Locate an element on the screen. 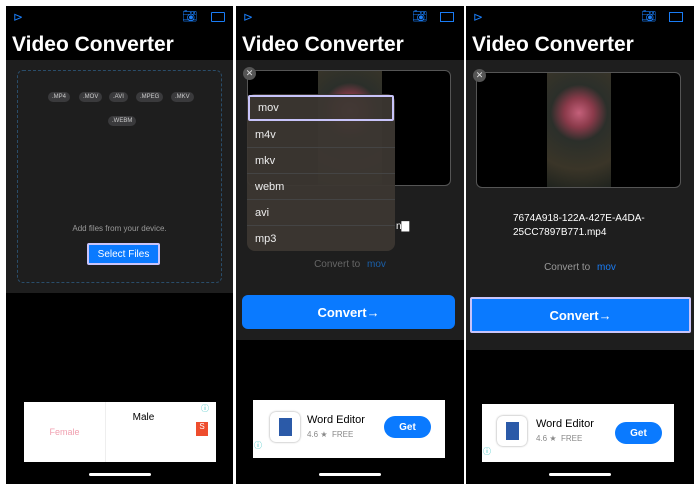  shopee-logo-icon: S is located at coordinates (202, 429).